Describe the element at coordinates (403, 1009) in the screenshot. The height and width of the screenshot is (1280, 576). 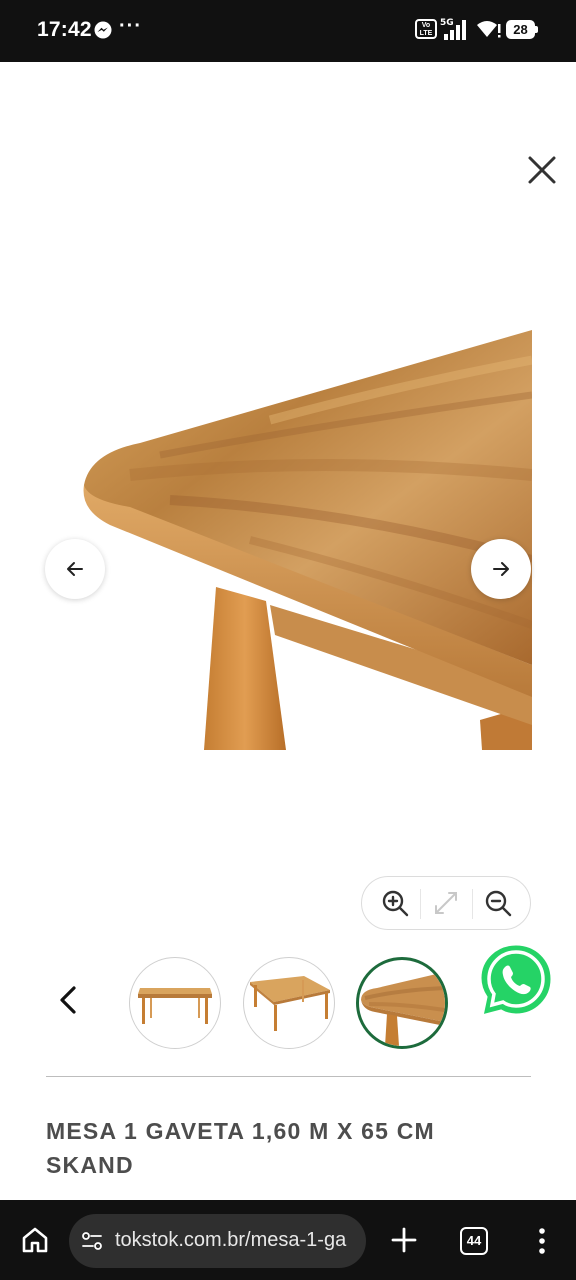
I see `thumbnail-table-corner` at that location.